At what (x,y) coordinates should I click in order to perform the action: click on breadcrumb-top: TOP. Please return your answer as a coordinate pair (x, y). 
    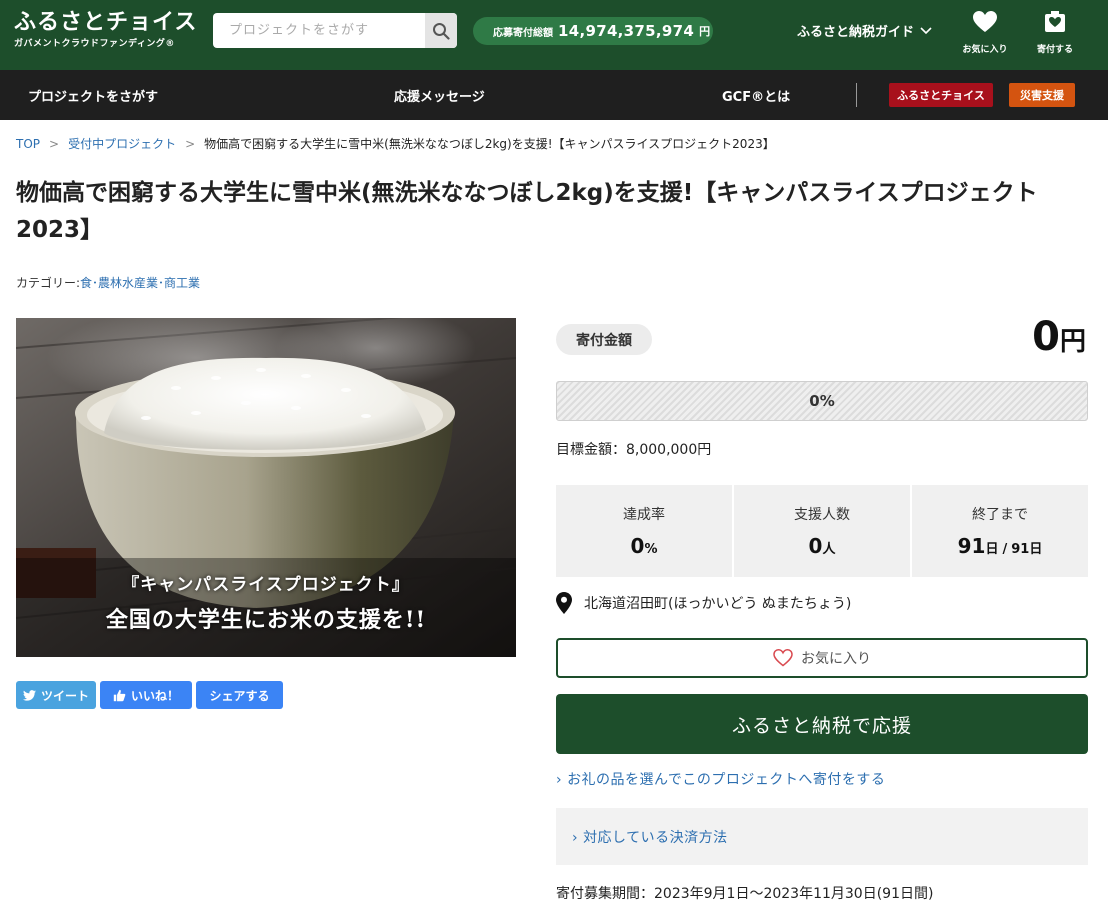
    Looking at the image, I should click on (28, 144).